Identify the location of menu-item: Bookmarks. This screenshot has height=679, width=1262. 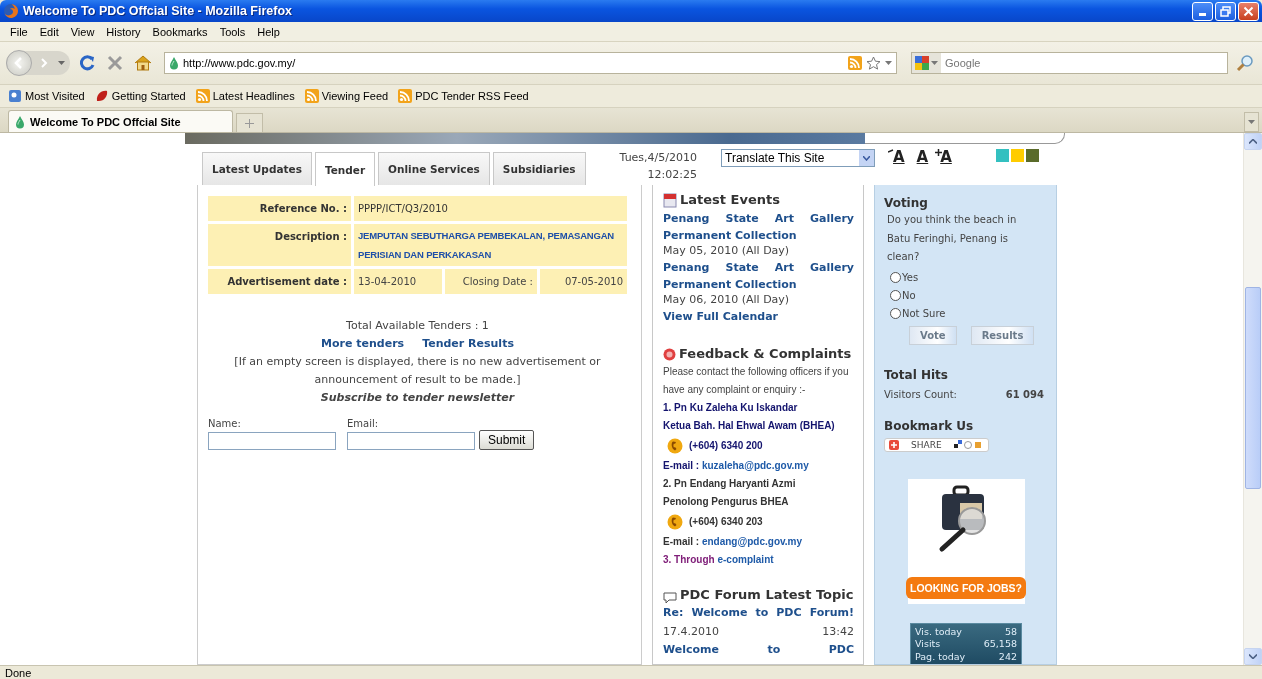
(180, 31).